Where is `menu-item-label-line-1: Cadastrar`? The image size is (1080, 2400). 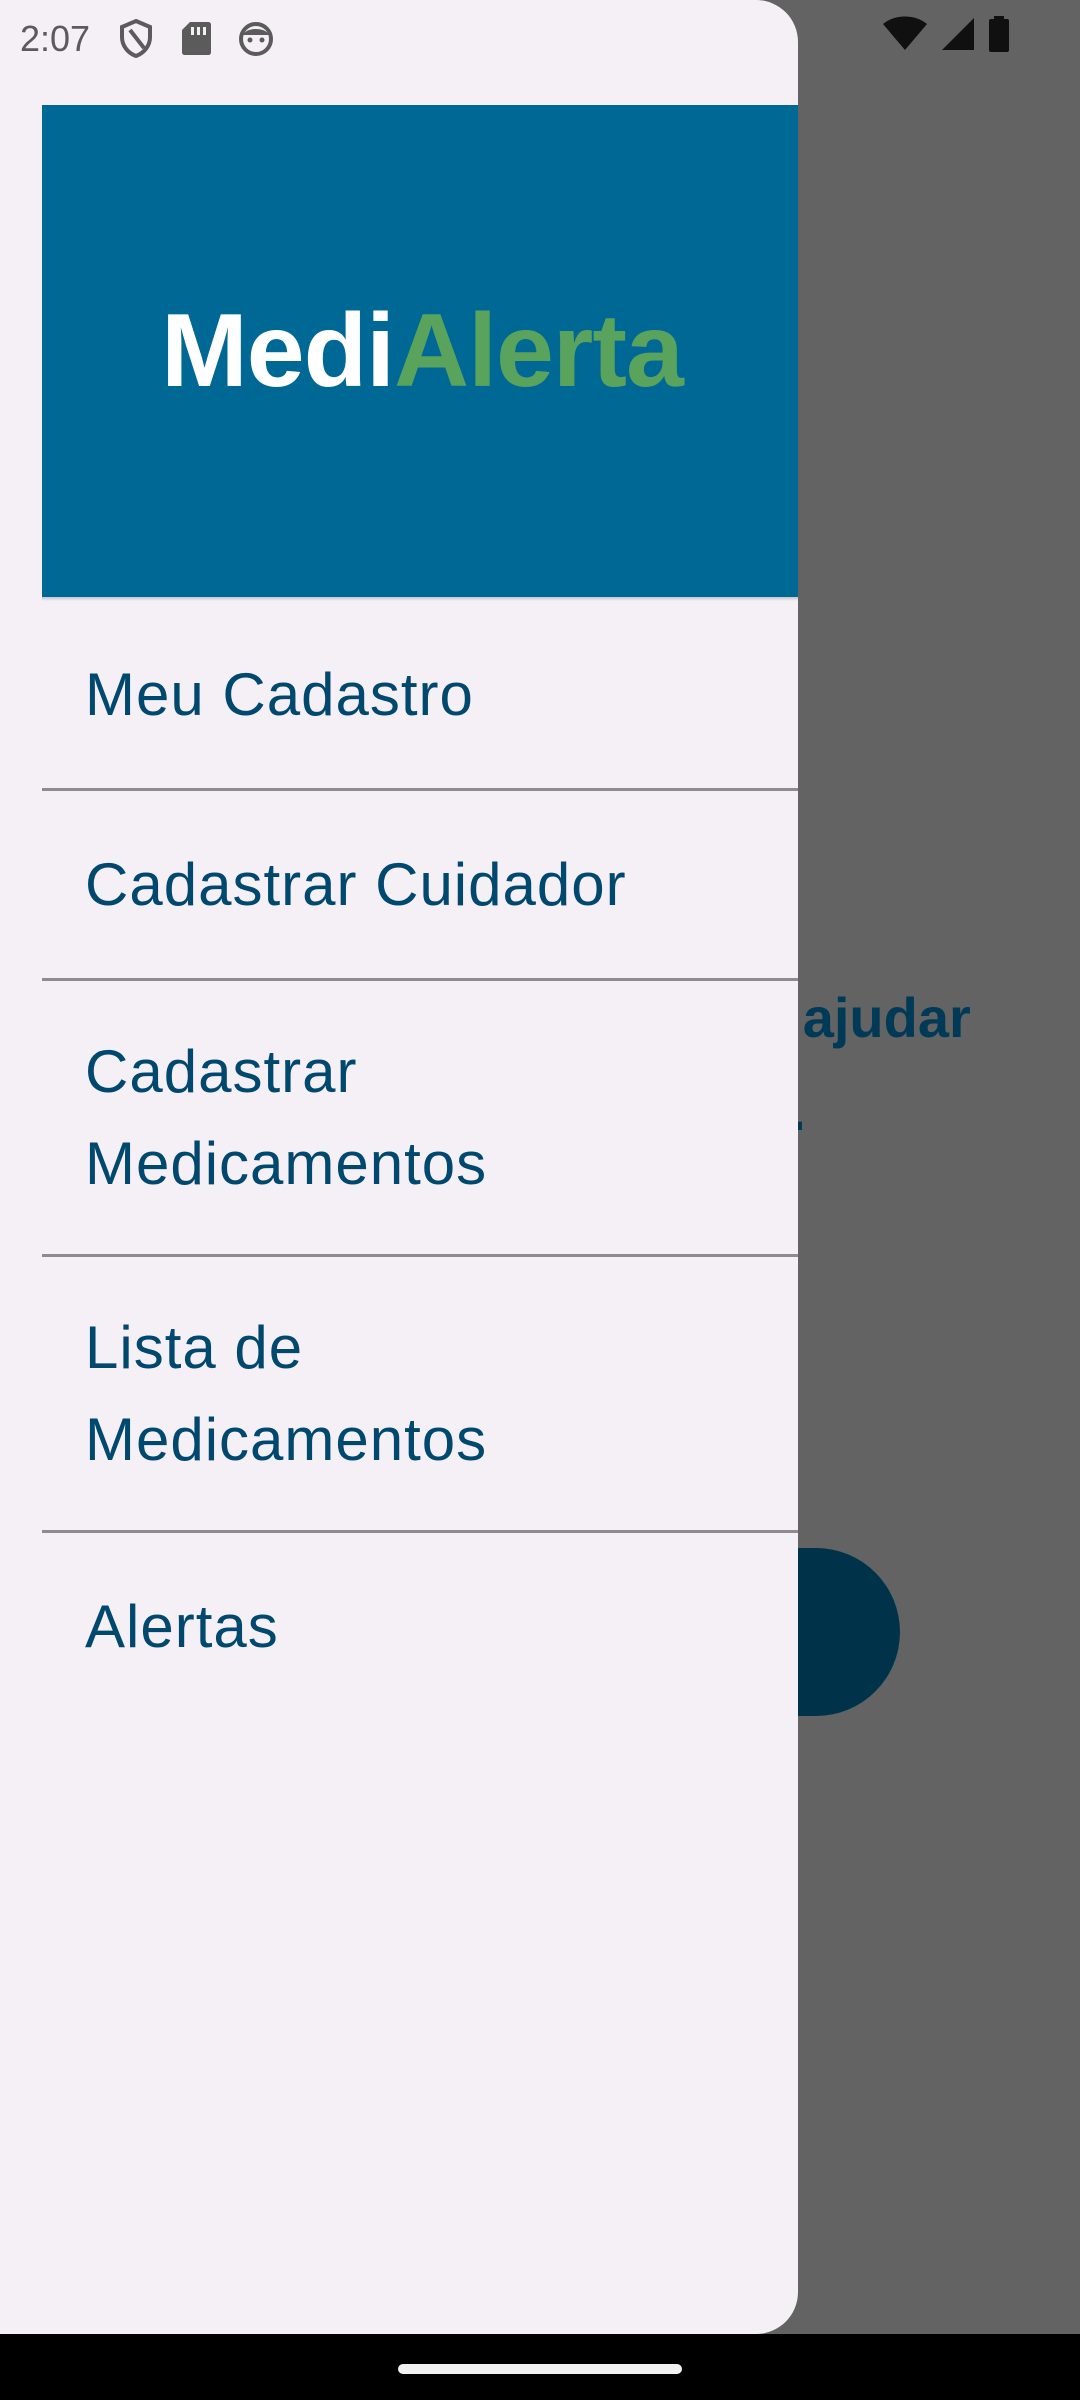
menu-item-label-line-1: Cadastrar is located at coordinates (221, 1071).